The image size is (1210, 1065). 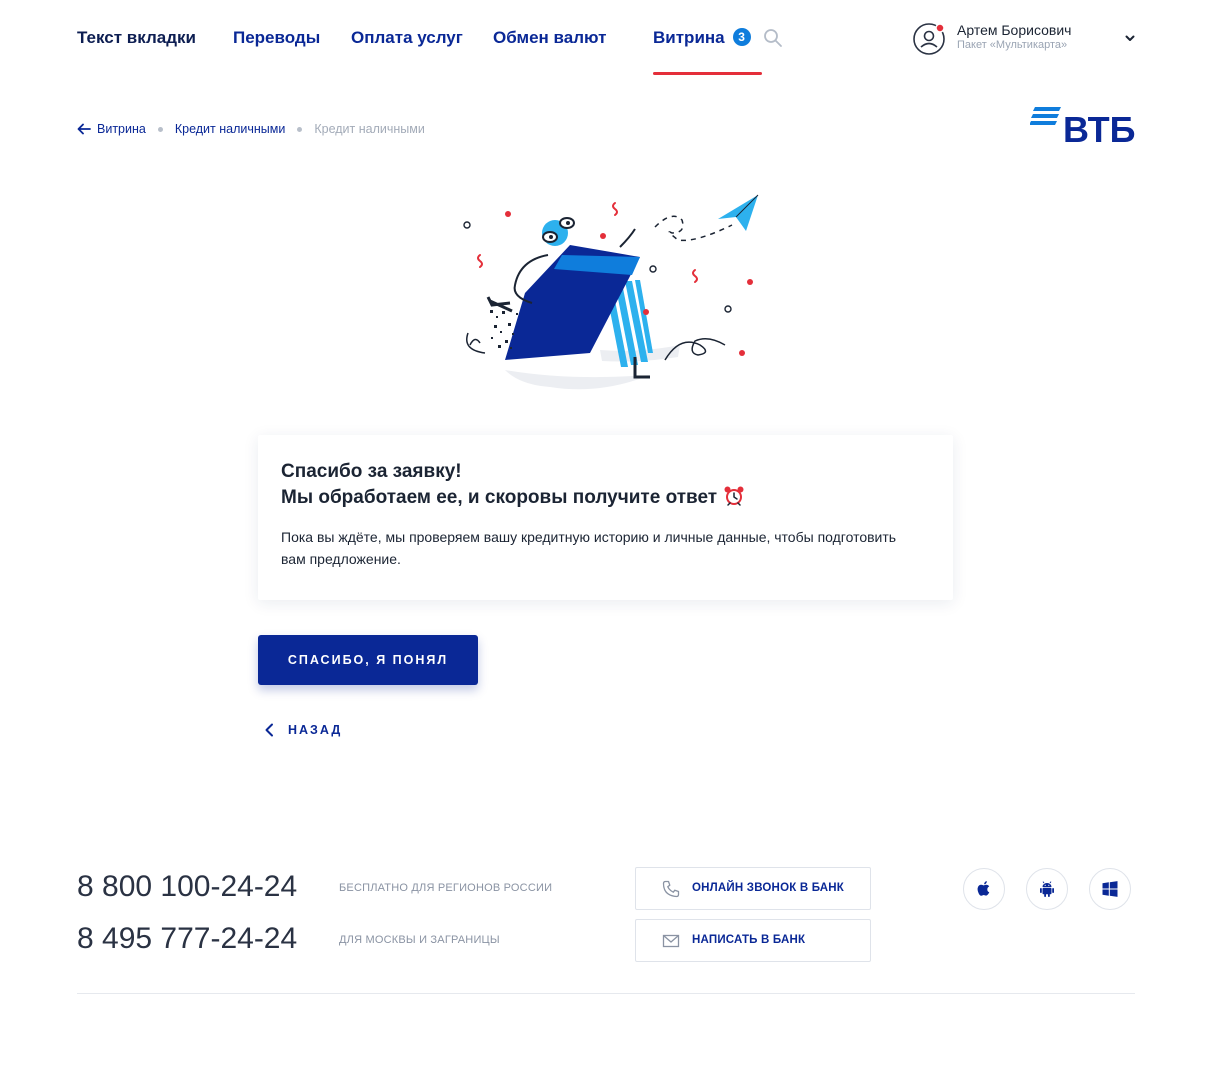 What do you see at coordinates (369, 129) in the screenshot?
I see `breadcrumb-current: Кредит наличными` at bounding box center [369, 129].